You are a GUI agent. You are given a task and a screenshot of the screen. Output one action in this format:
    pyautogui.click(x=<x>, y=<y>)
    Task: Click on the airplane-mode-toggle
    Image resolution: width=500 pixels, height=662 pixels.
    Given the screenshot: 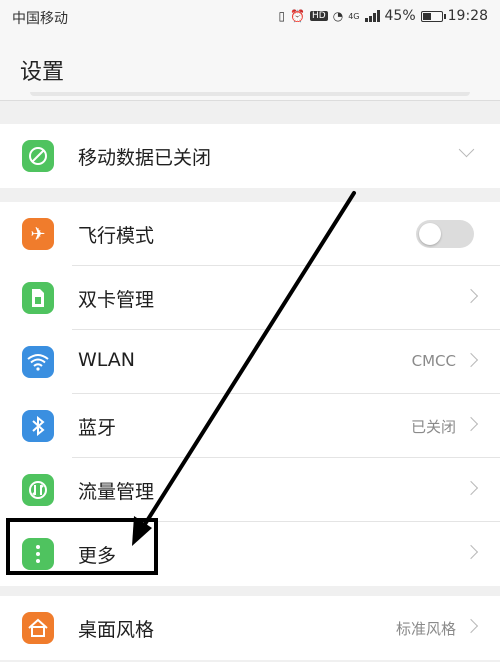 What is the action you would take?
    pyautogui.click(x=445, y=234)
    